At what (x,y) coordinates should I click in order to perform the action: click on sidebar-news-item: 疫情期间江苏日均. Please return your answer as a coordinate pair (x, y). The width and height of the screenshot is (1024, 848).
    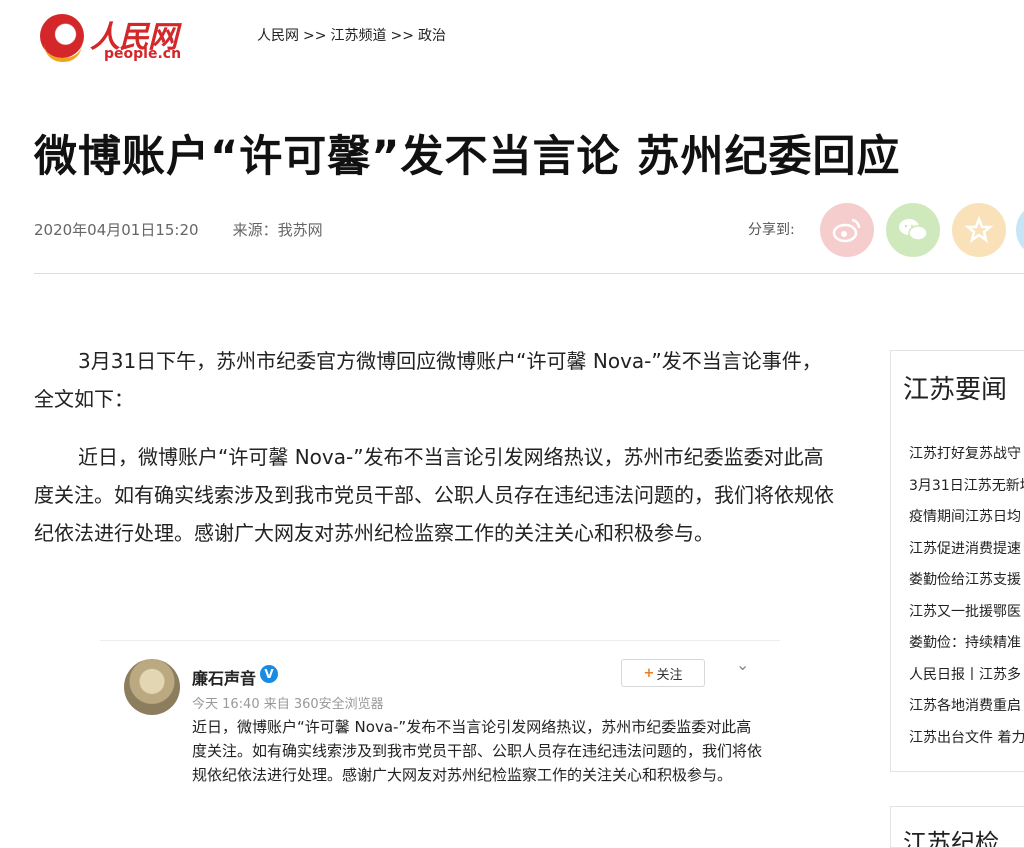
    Looking at the image, I should click on (966, 522).